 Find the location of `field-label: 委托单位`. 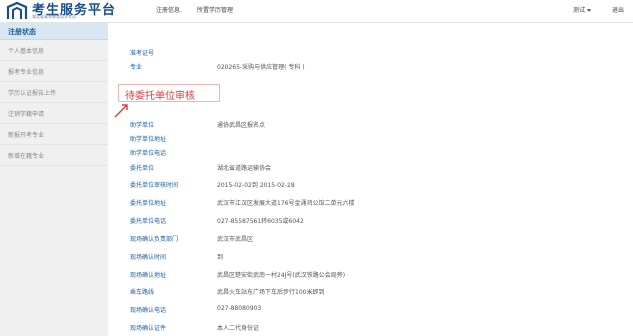

field-label: 委托单位 is located at coordinates (142, 168).